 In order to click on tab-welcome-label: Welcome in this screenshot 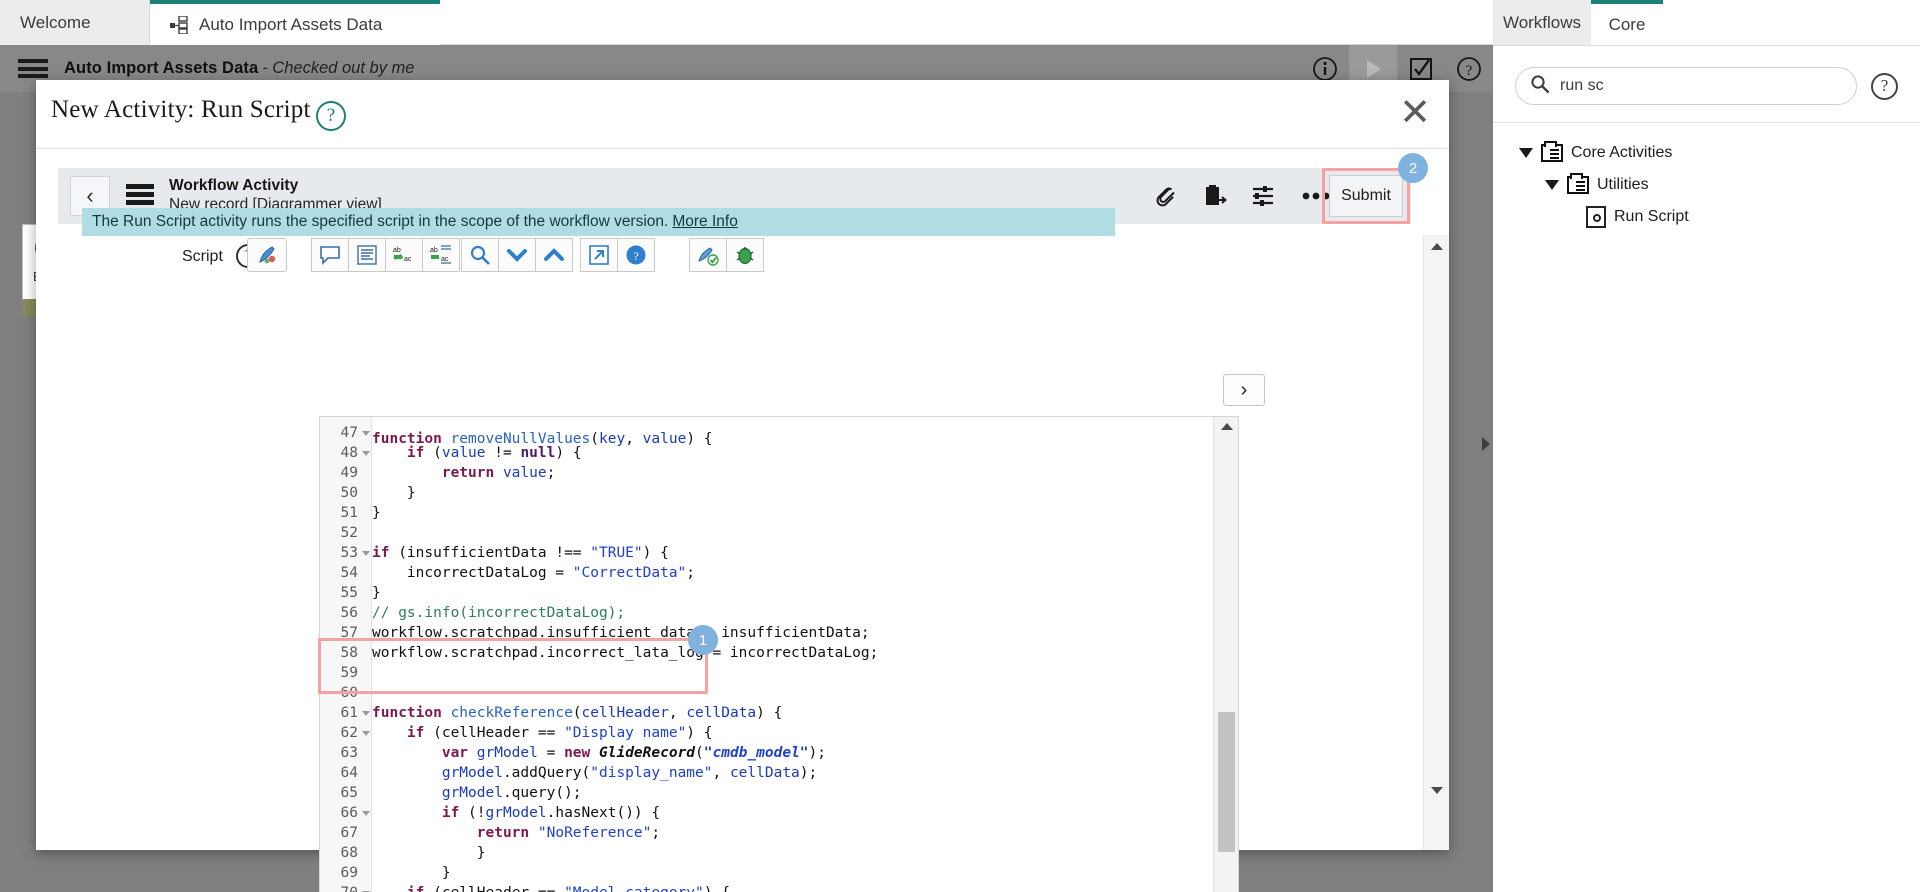, I will do `click(55, 22)`.